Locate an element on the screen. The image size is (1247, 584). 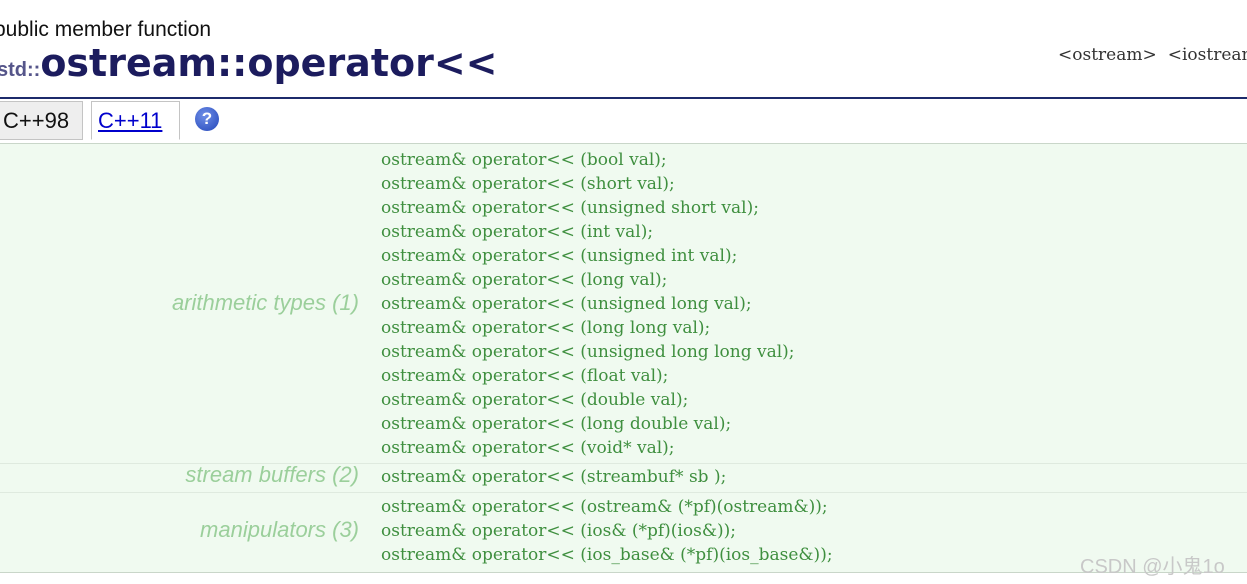
header-ostream: <ostream> is located at coordinates (1107, 55).